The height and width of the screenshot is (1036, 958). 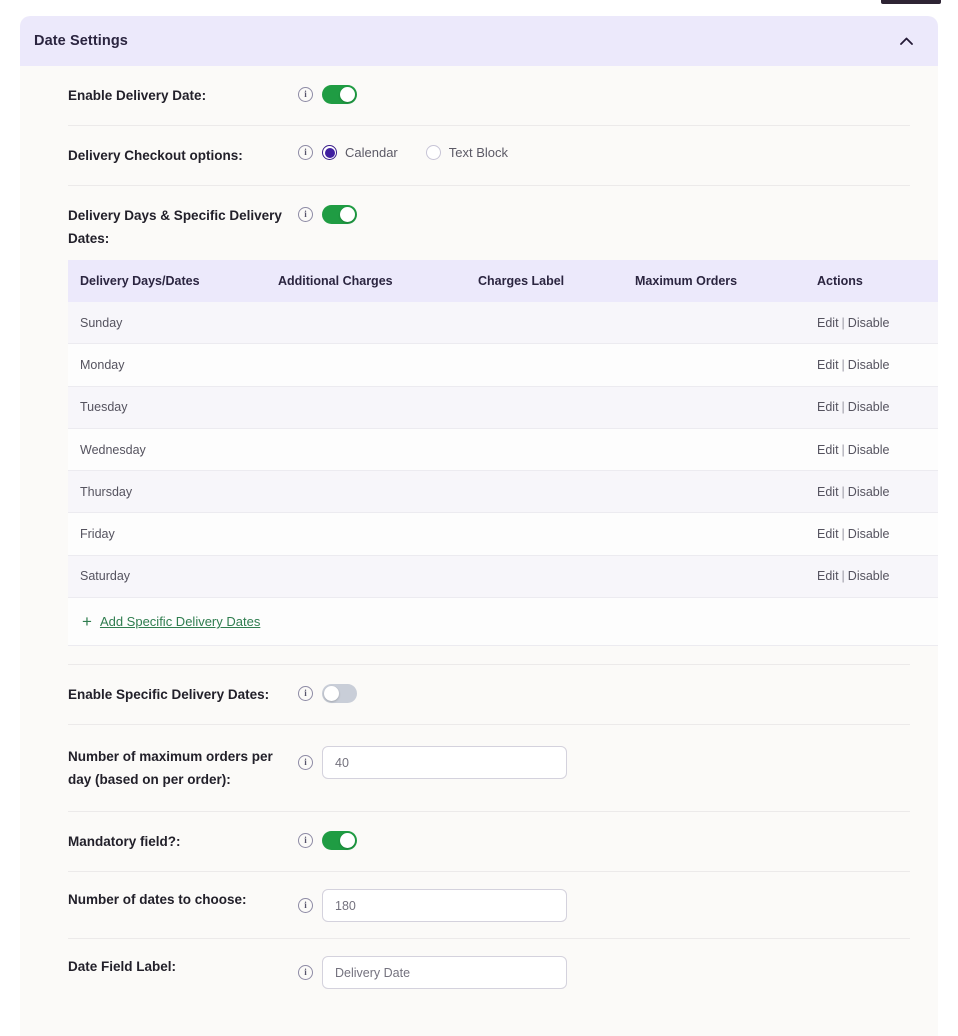 What do you see at coordinates (911, 2) in the screenshot?
I see `top-cutoff-bar` at bounding box center [911, 2].